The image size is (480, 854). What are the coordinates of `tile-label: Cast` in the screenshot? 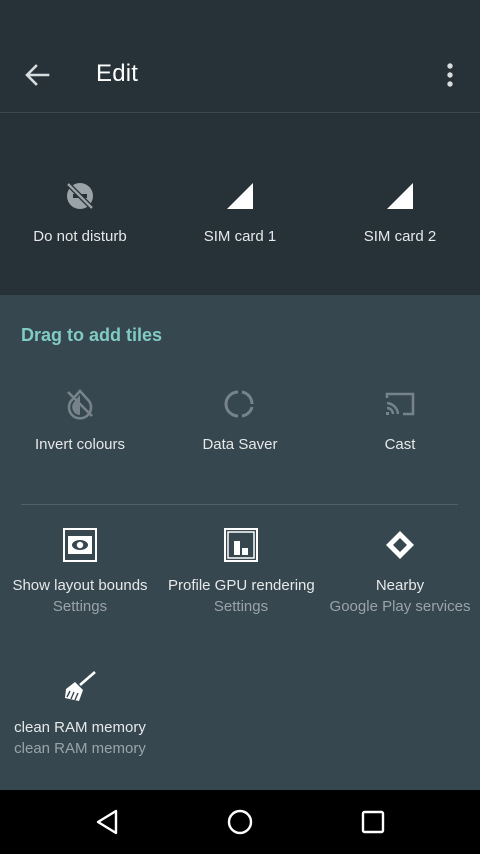 It's located at (400, 444).